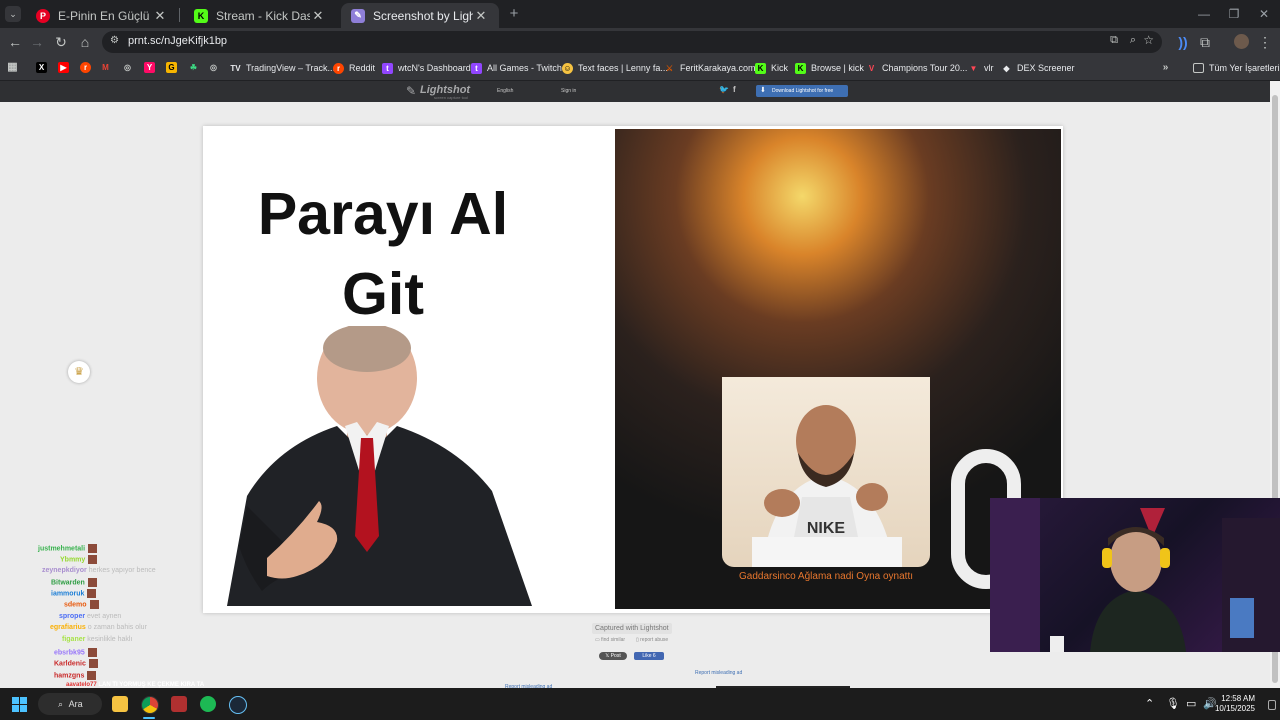 The width and height of the screenshot is (1280, 720). What do you see at coordinates (1234, 14) in the screenshot?
I see `maximize-button: ❐` at bounding box center [1234, 14].